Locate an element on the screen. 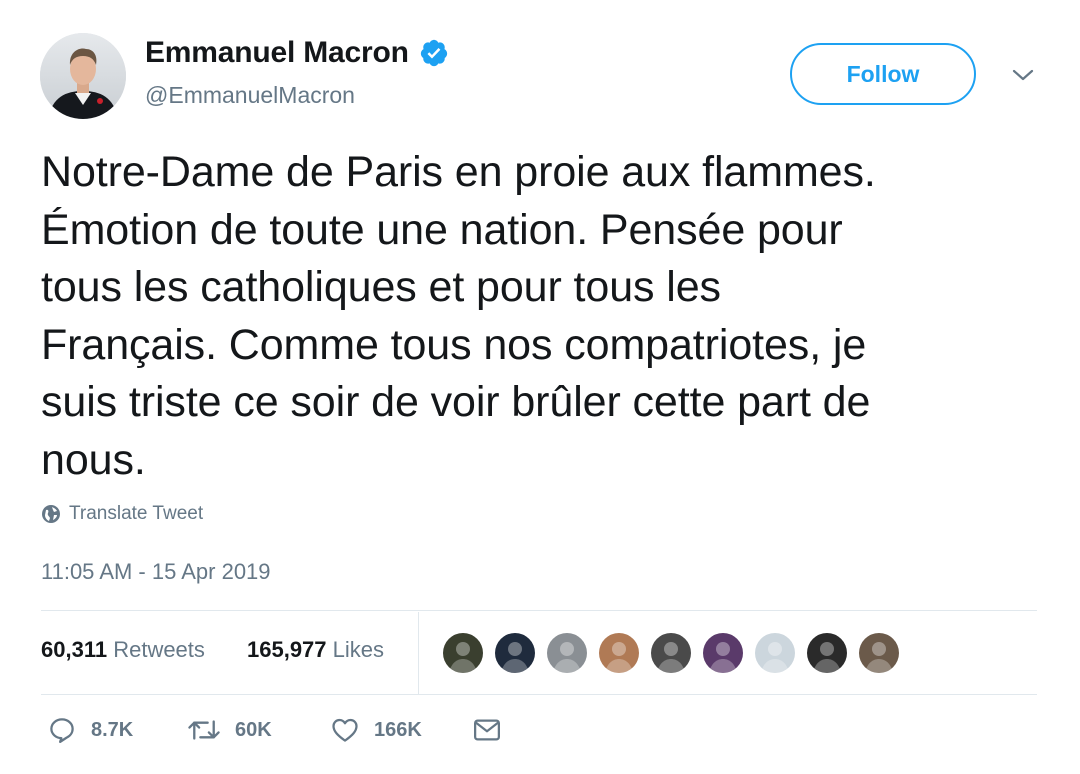 The image size is (1080, 774). avatar-image is located at coordinates (83, 76).